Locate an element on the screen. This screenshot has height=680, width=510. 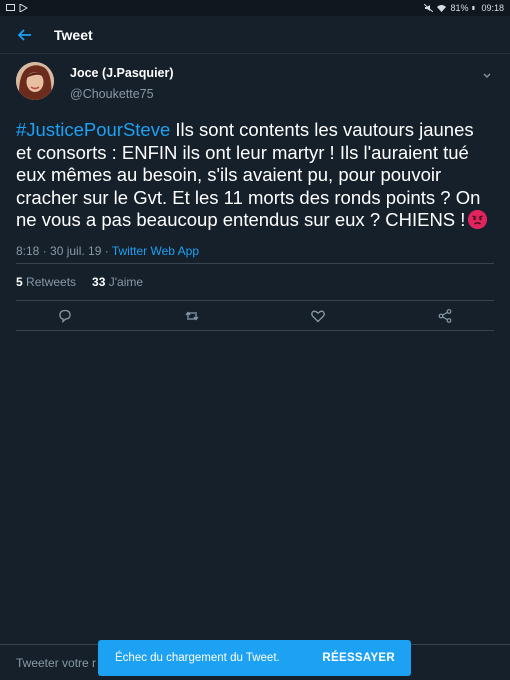
reply-icon is located at coordinates (65, 316).